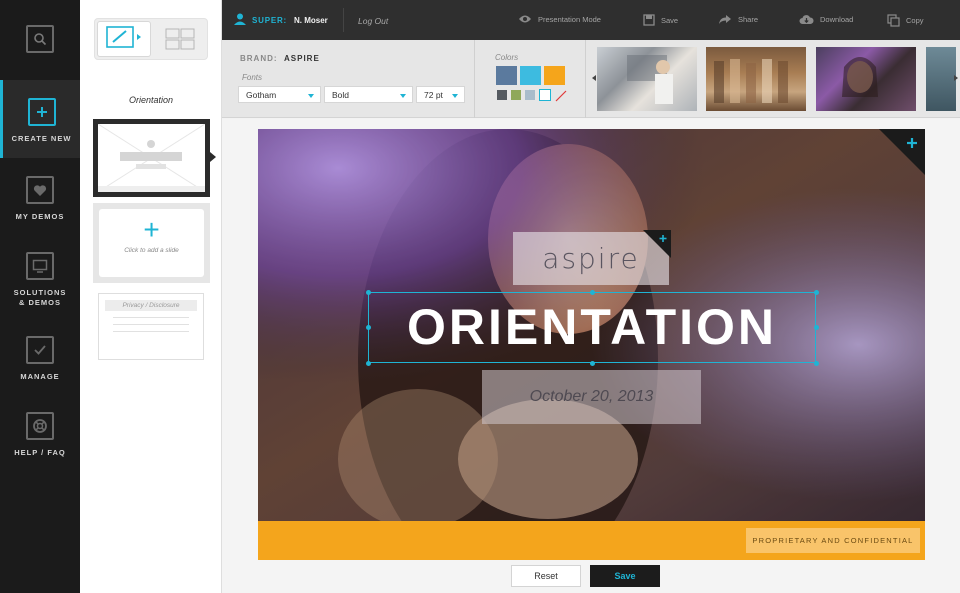 This screenshot has height=593, width=960. I want to click on privacy-slide-thumbnail: Privacy / Disclosure, so click(151, 326).